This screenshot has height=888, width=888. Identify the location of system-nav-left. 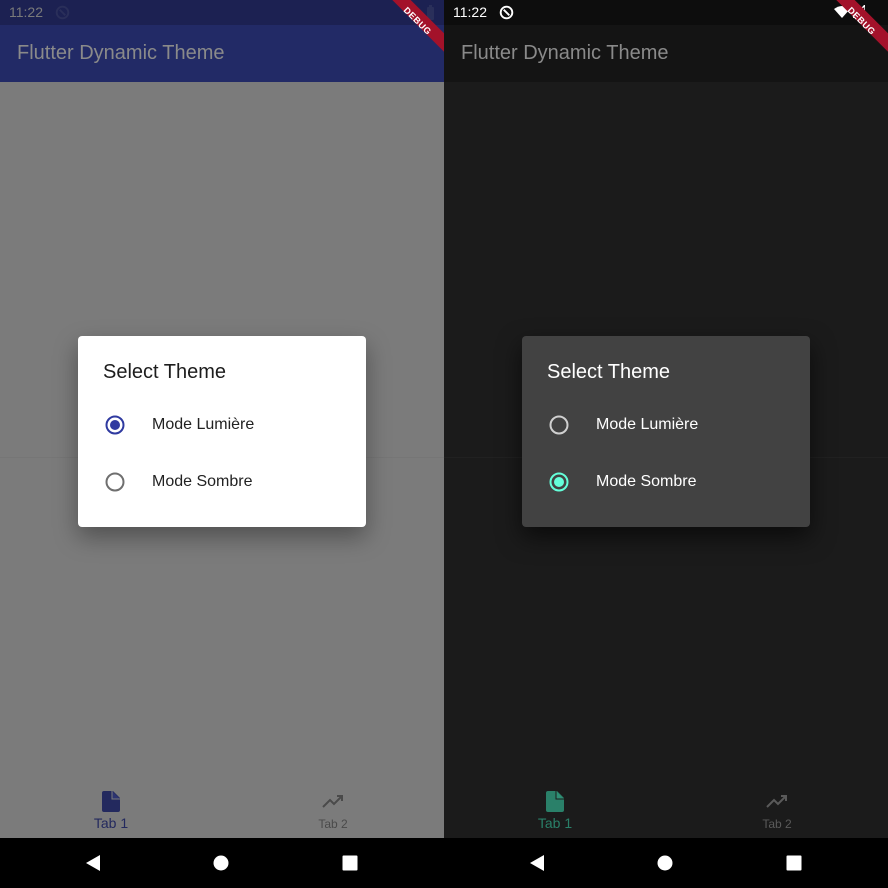
(222, 863).